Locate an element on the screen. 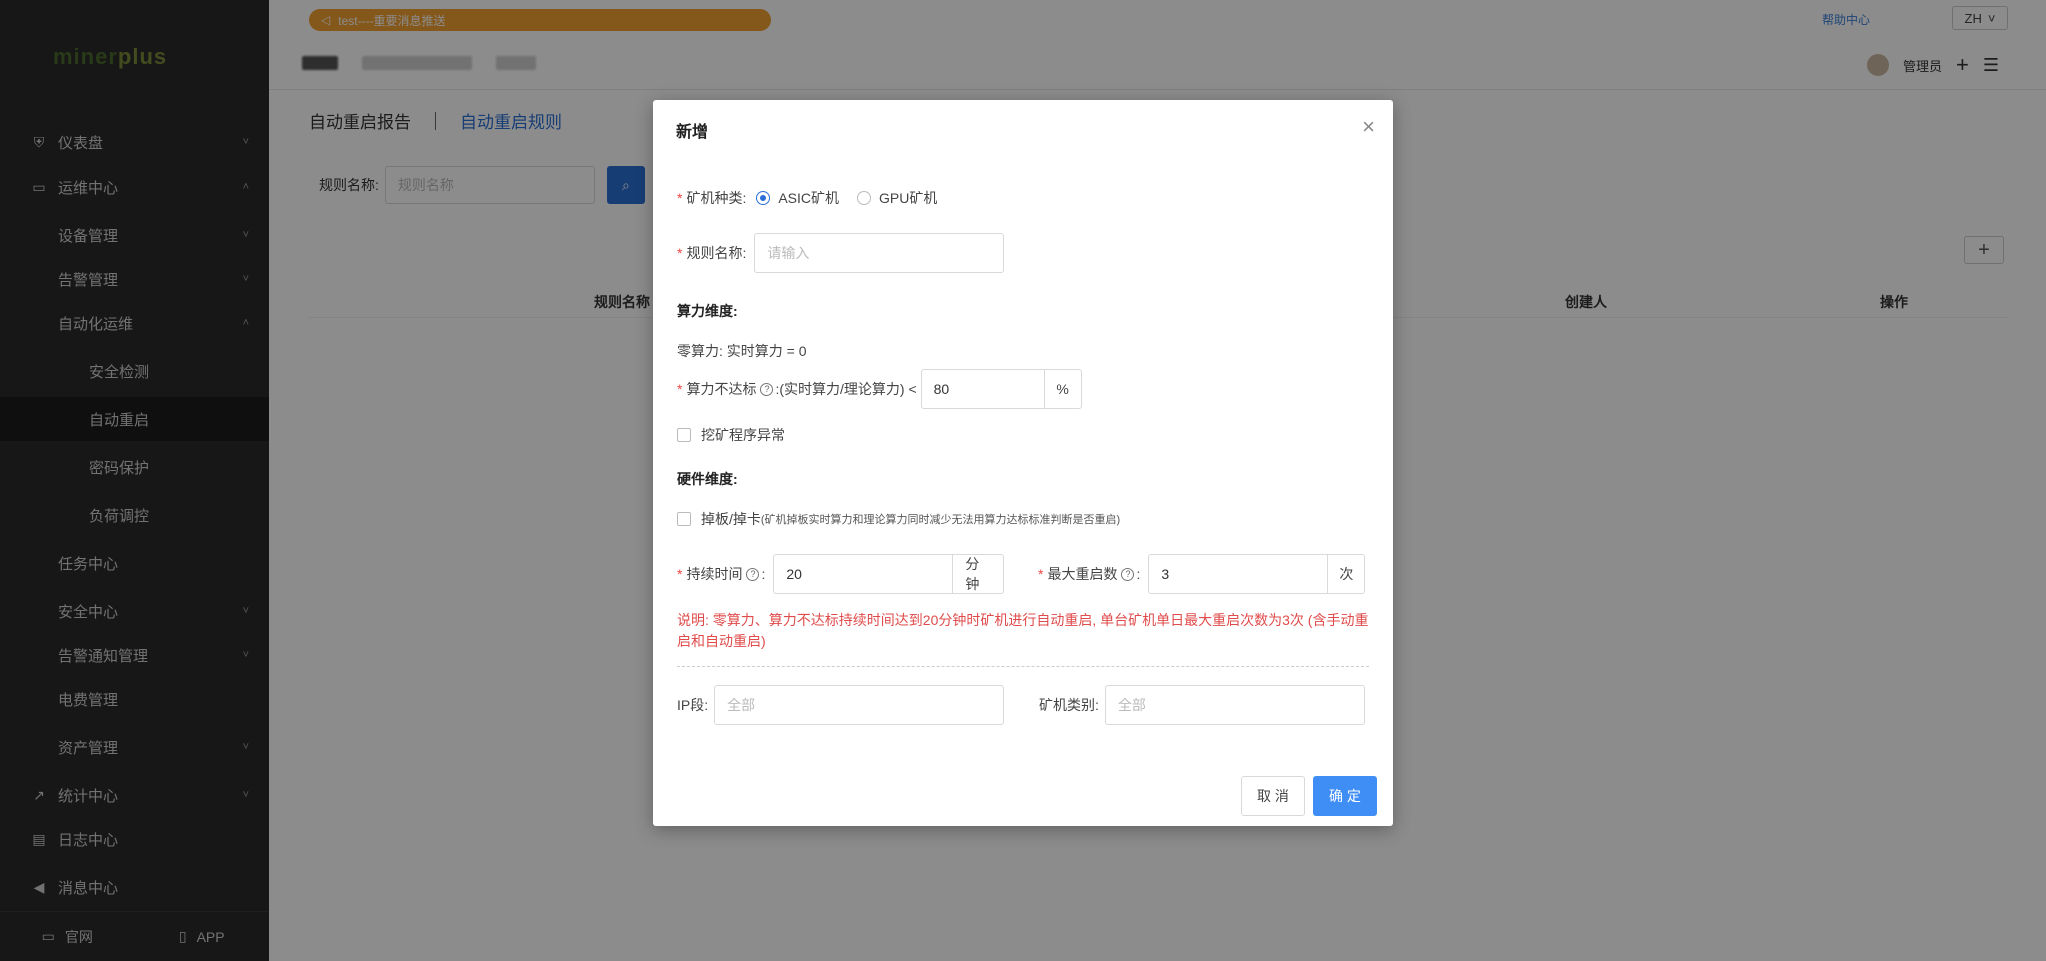  duration-input: 20 is located at coordinates (863, 574).